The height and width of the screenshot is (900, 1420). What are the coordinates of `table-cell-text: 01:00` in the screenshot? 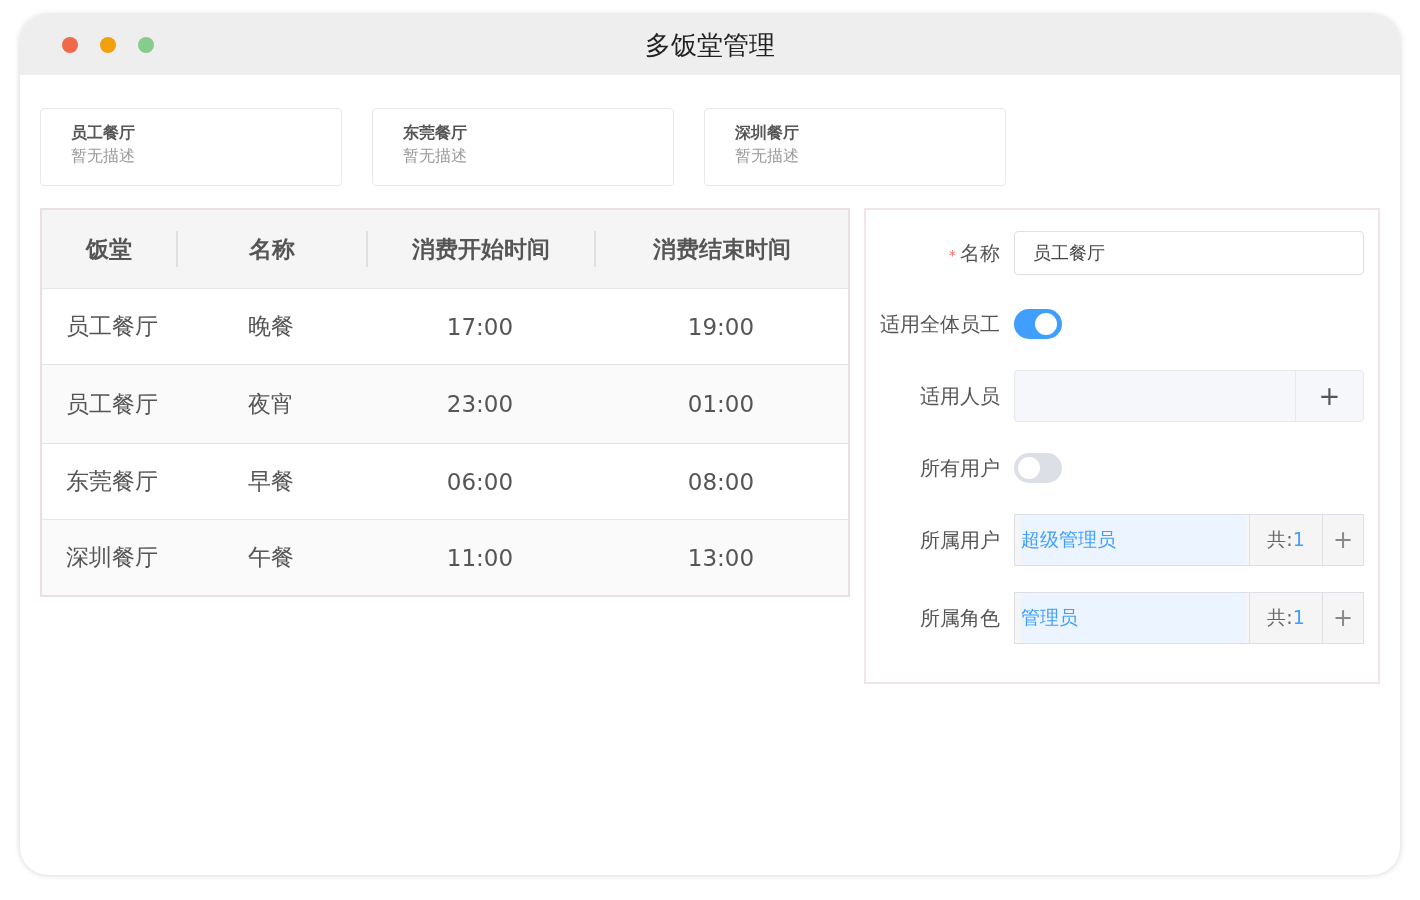 It's located at (721, 404).